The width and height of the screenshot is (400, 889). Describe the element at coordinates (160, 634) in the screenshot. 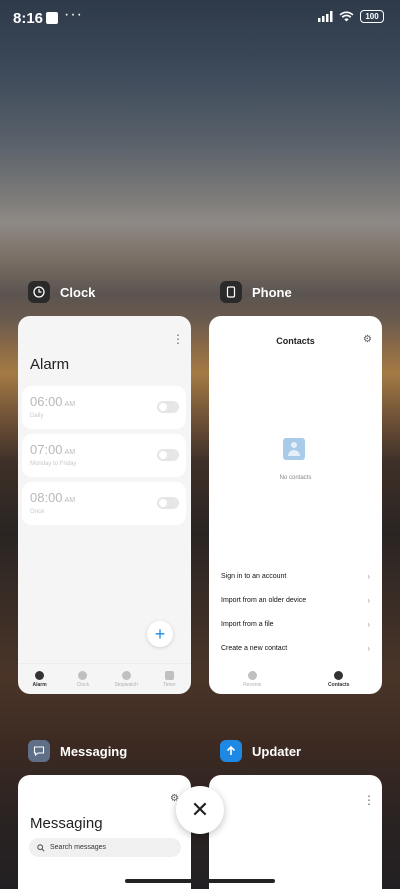

I see `add-alarm-button: +` at that location.